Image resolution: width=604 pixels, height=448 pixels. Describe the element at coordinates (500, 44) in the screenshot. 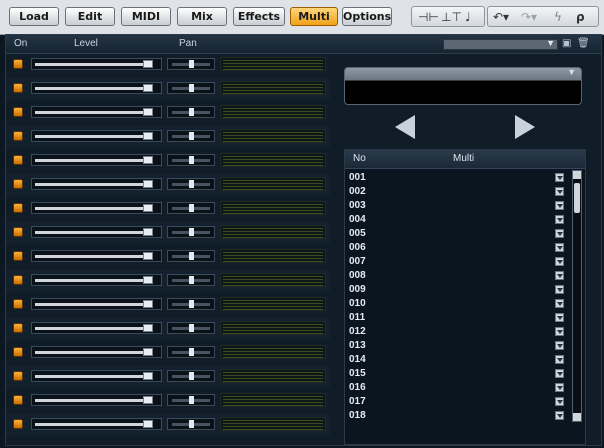

I see `preset-dropdown: ▼` at that location.